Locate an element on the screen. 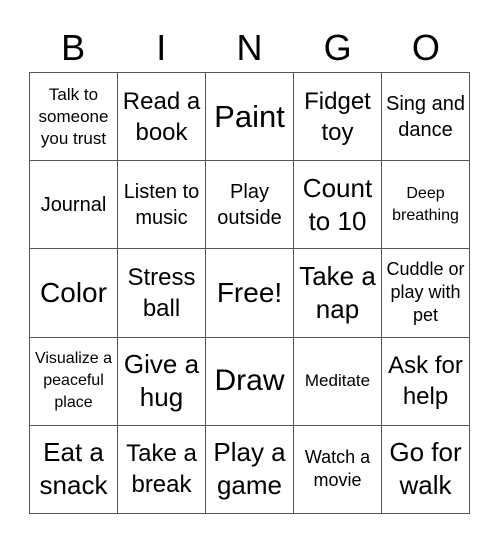 The width and height of the screenshot is (500, 544). cell-label: Take a break is located at coordinates (161, 469).